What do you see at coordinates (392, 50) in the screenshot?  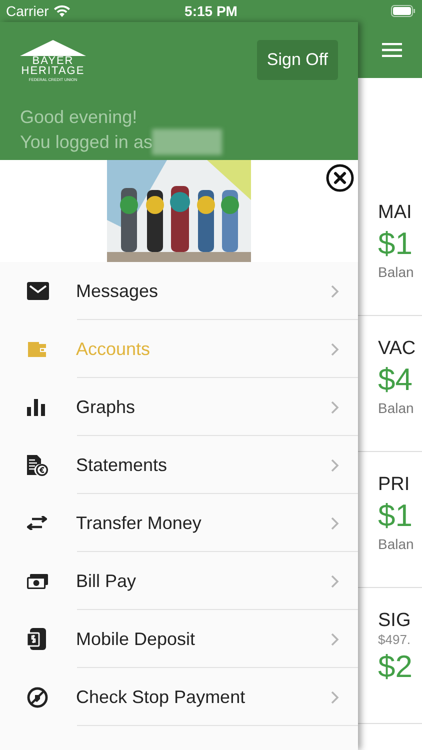 I see `menu-icon` at bounding box center [392, 50].